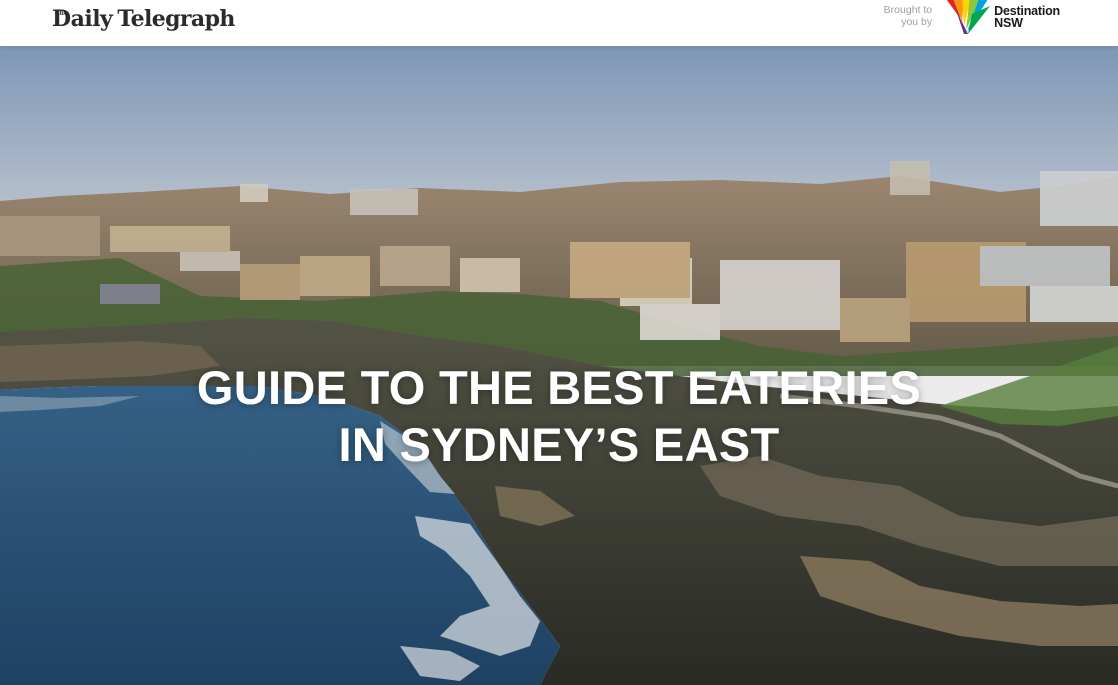 Image resolution: width=1118 pixels, height=685 pixels. I want to click on brought-line-2: you by, so click(917, 22).